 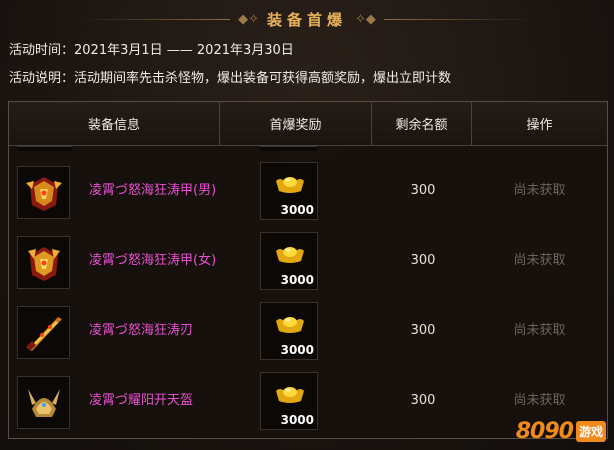 What do you see at coordinates (422, 123) in the screenshot?
I see `header-remaining: 剩余名额` at bounding box center [422, 123].